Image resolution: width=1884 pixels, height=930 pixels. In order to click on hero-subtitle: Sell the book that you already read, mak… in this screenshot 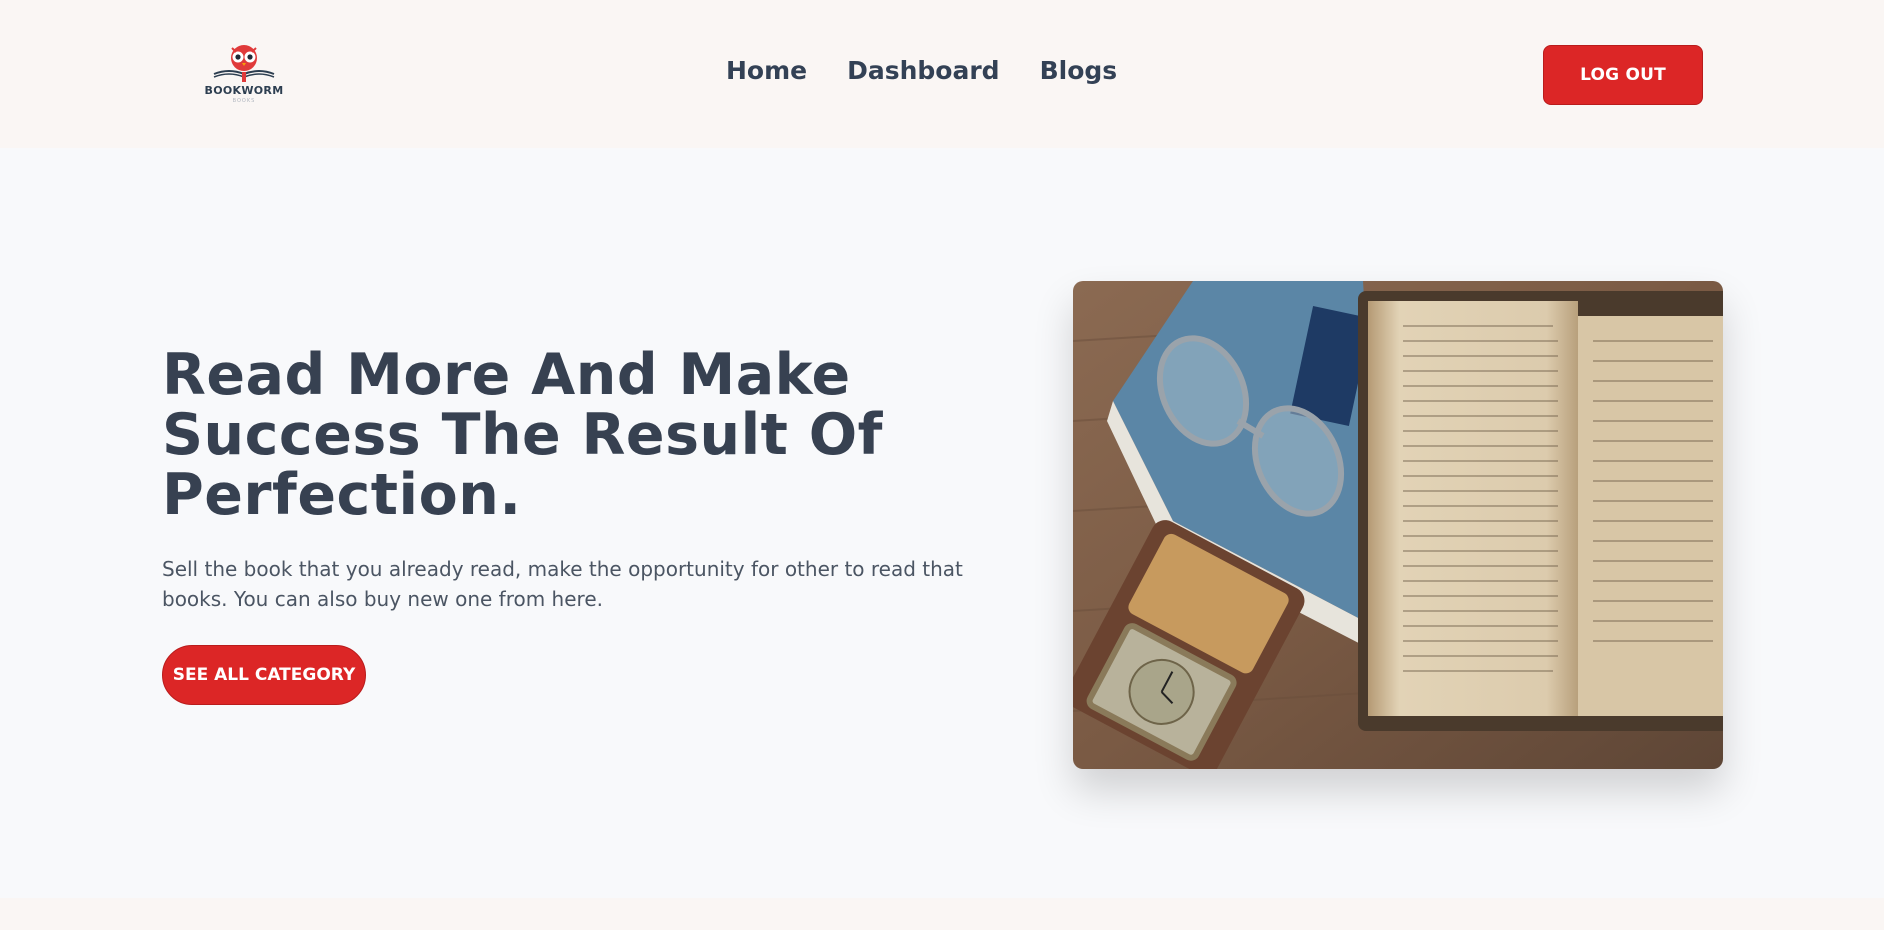, I will do `click(562, 584)`.